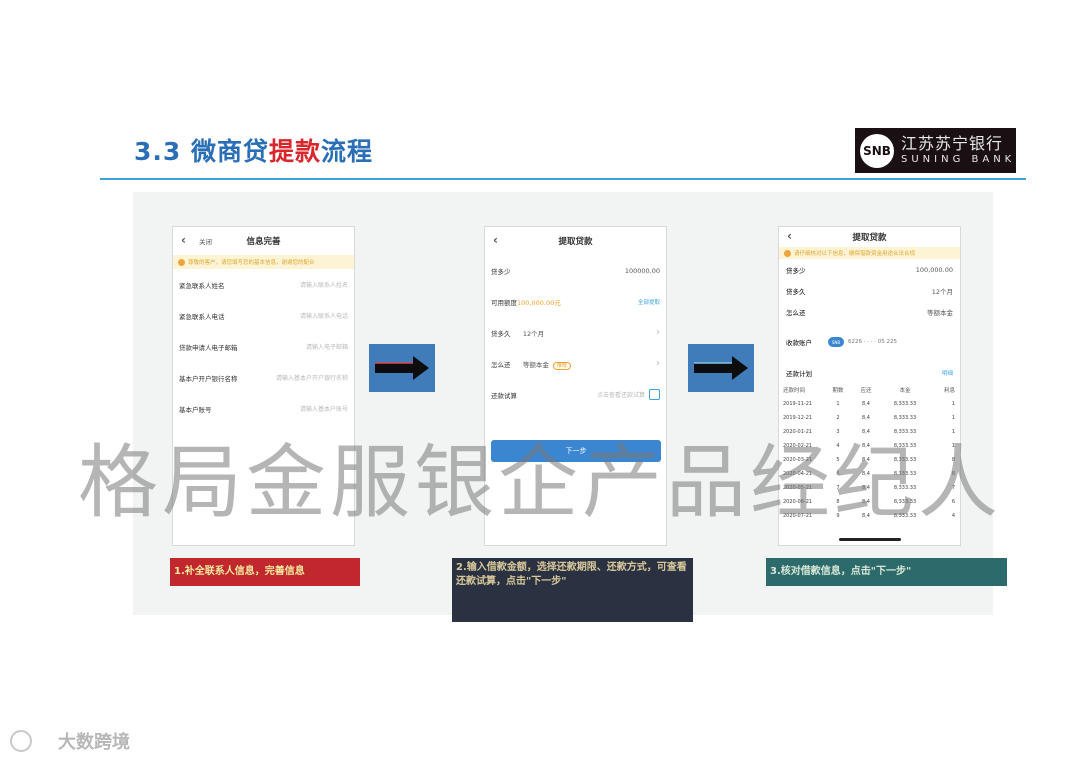 This screenshot has width=1080, height=762. Describe the element at coordinates (540, 482) in the screenshot. I see `watermark-text: 格局金服银企产品经纪人` at that location.